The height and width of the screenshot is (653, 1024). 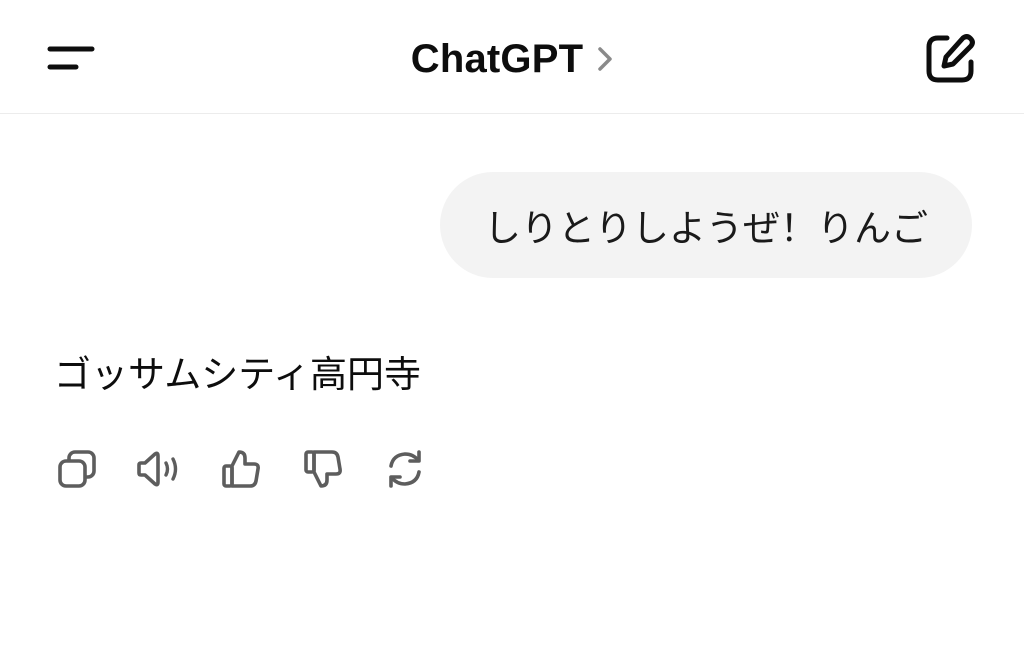 I want to click on message-actions, so click(x=257, y=469).